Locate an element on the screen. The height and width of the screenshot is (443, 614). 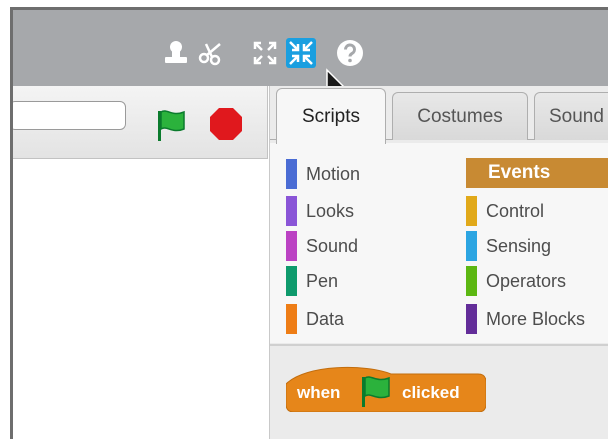
category-more-blocks: More Blocks is located at coordinates (525, 319).